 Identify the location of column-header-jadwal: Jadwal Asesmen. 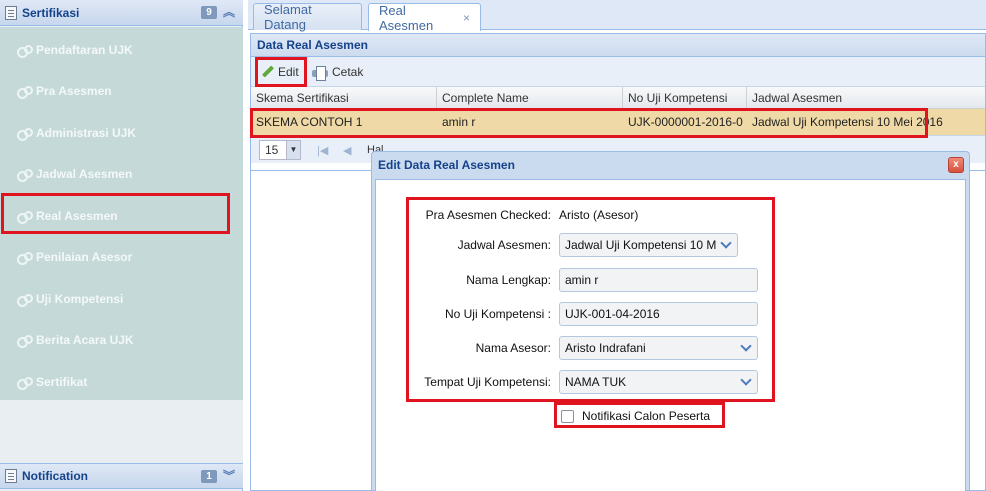
(866, 98).